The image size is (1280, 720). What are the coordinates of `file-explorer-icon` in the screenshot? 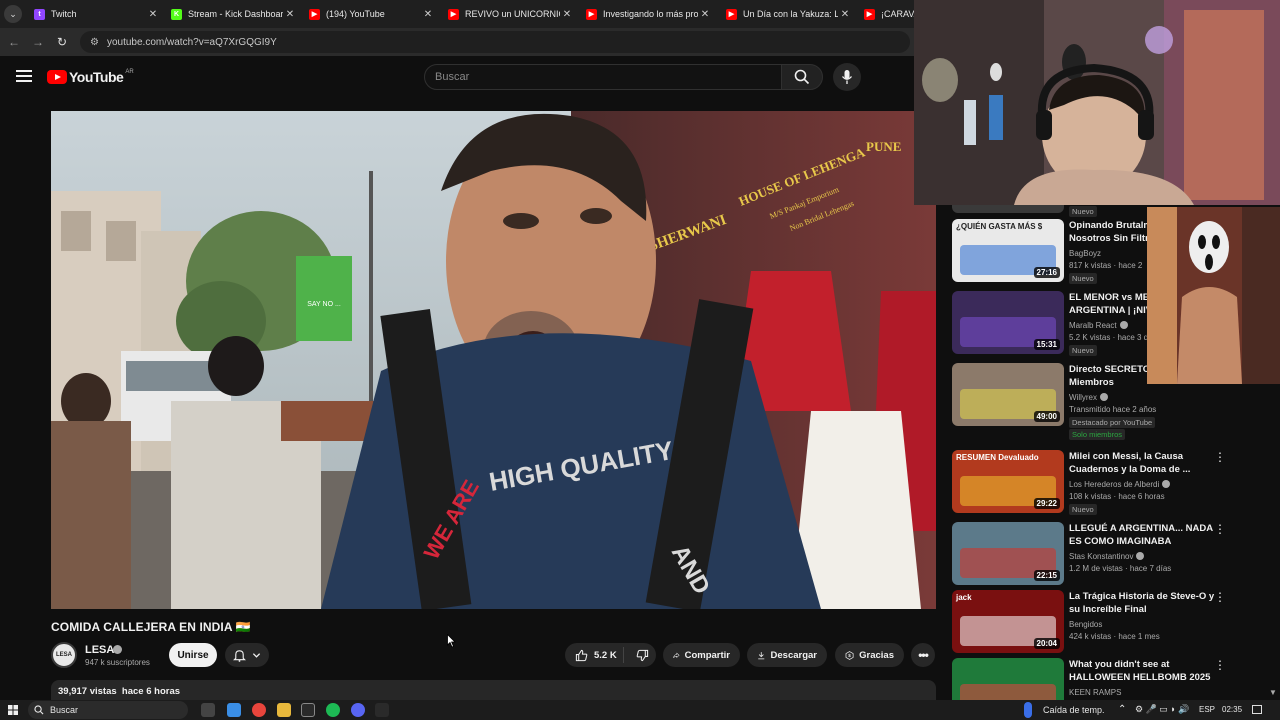 It's located at (284, 710).